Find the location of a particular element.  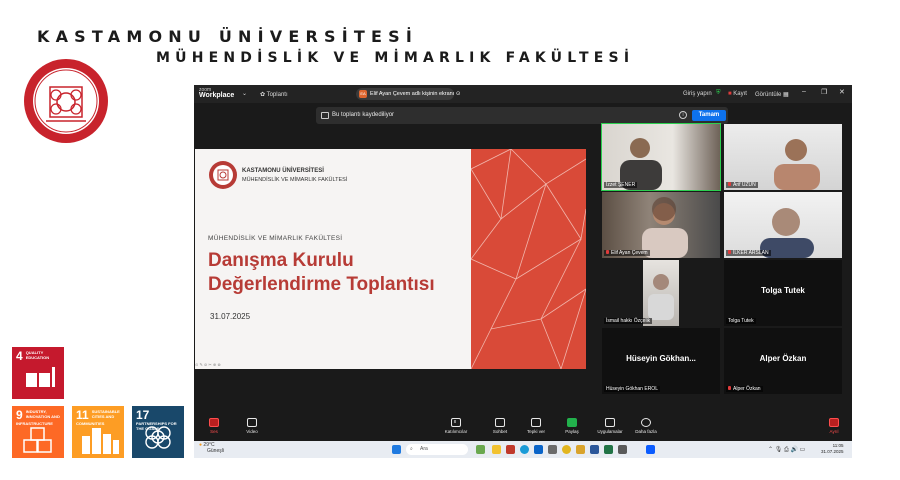

participant-name: İzzet ŞENER is located at coordinates (621, 185).